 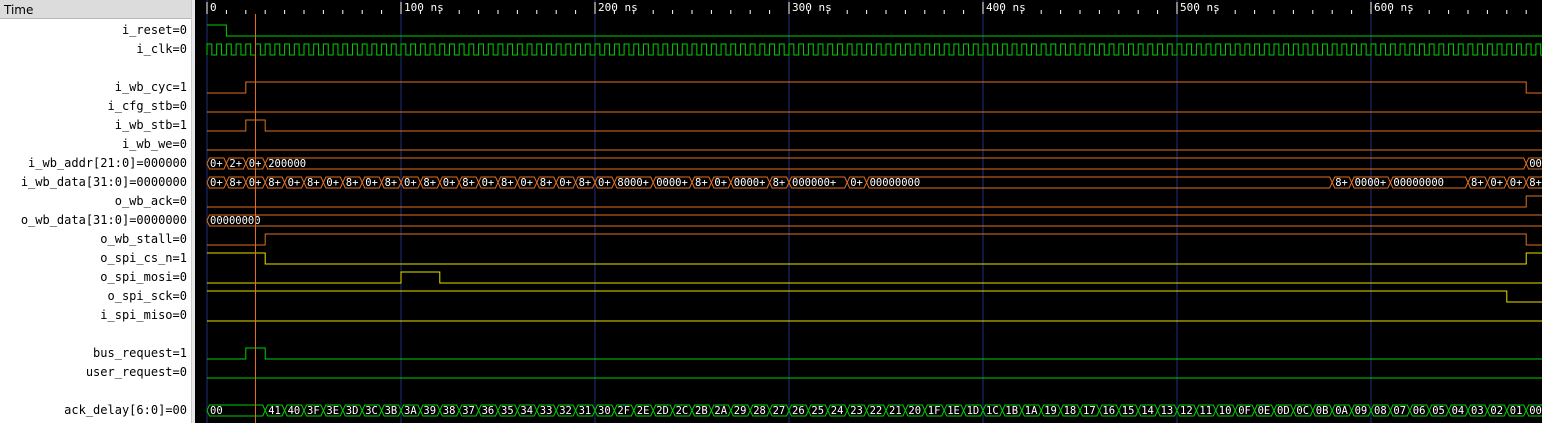 I want to click on signal-name-i-reset: i_reset=0, so click(x=95, y=30).